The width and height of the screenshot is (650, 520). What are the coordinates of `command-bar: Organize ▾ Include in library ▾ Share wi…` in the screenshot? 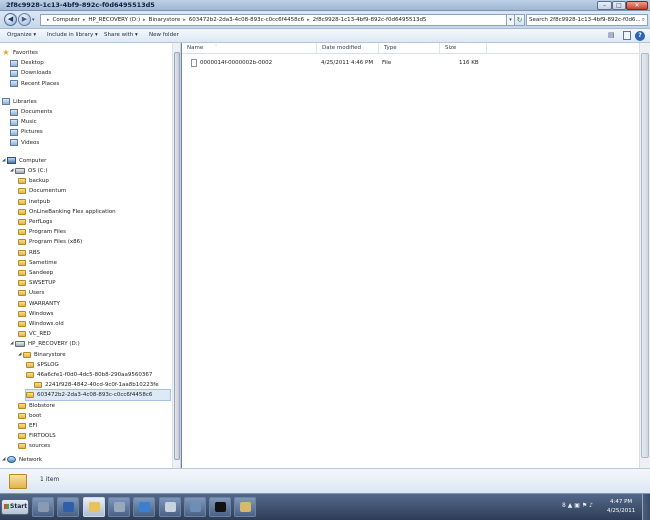 It's located at (325, 36).